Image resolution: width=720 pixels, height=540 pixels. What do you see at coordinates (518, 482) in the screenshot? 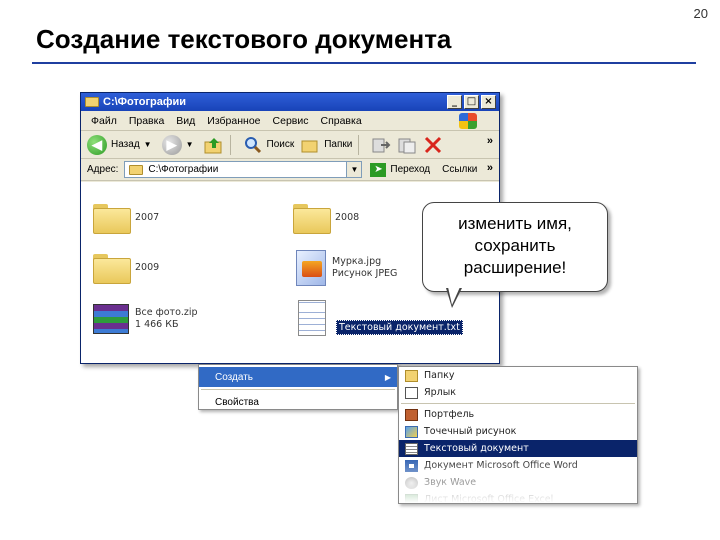
I see `submenu-item-wave: Звук Wave` at bounding box center [518, 482].